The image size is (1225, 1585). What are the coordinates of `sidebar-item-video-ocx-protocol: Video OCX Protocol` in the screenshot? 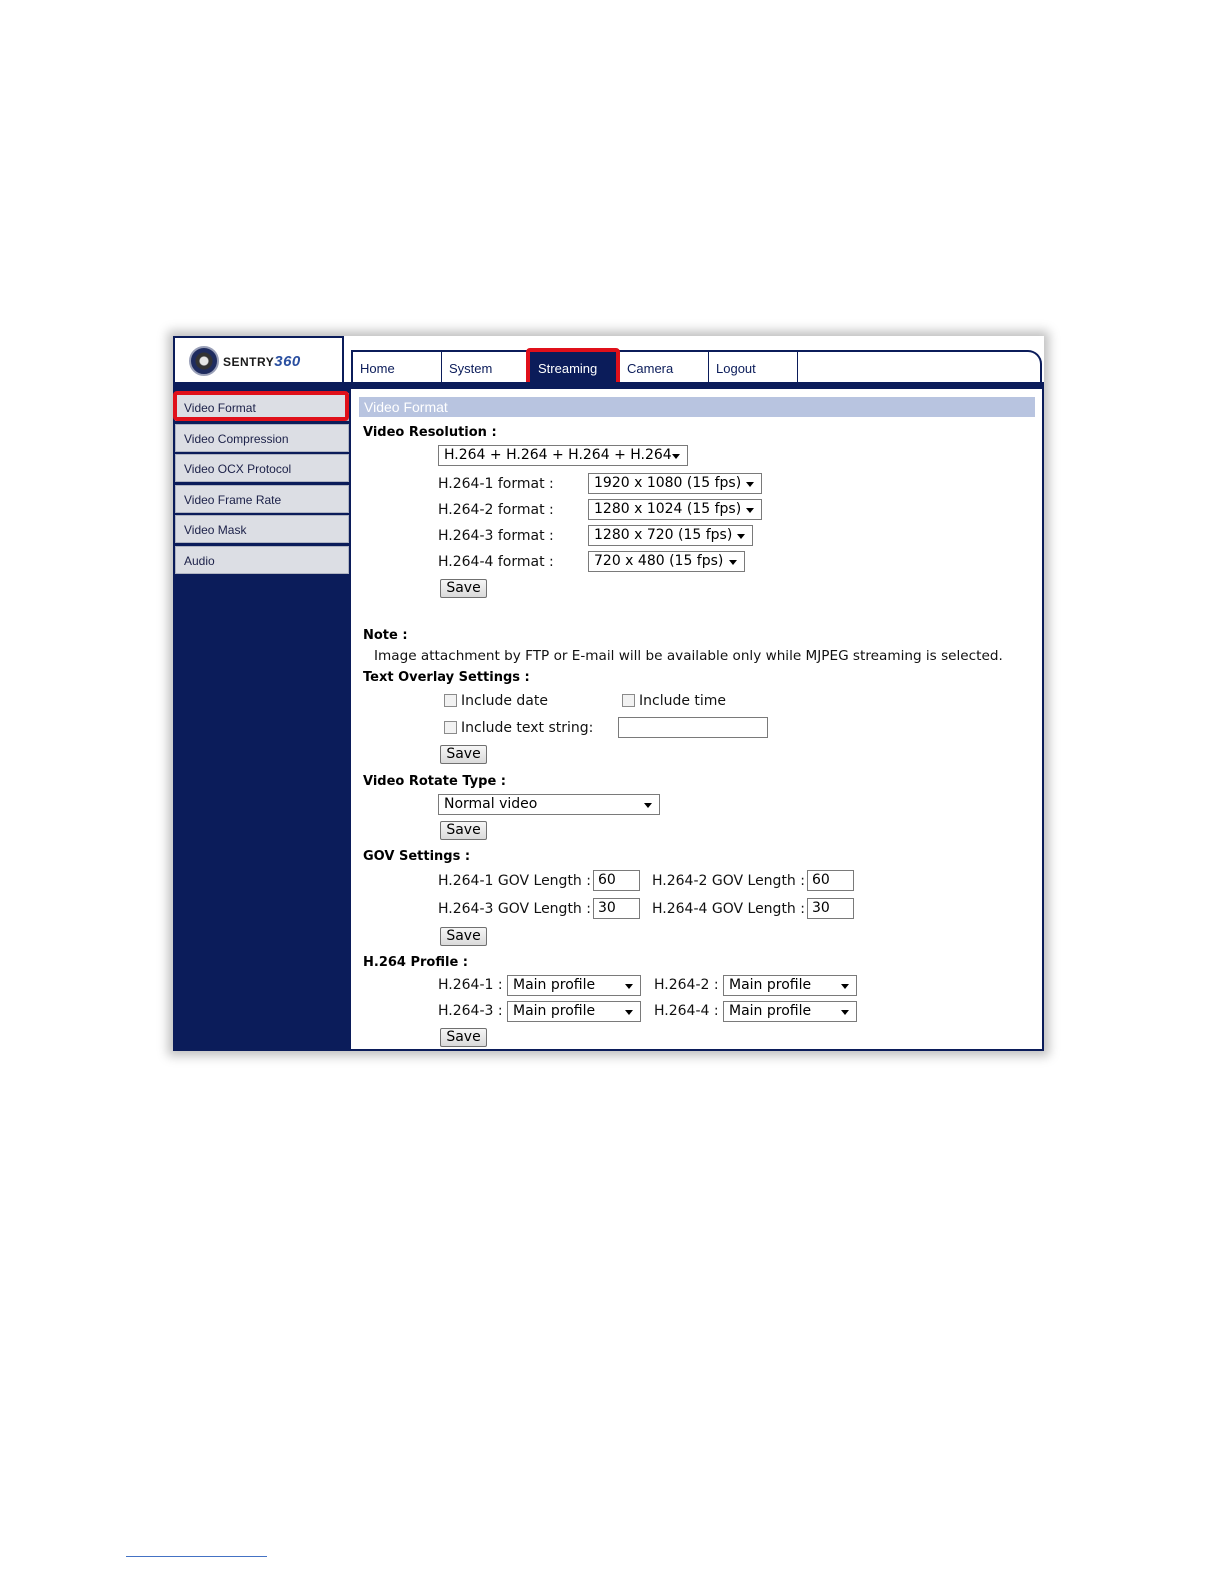 It's located at (262, 468).